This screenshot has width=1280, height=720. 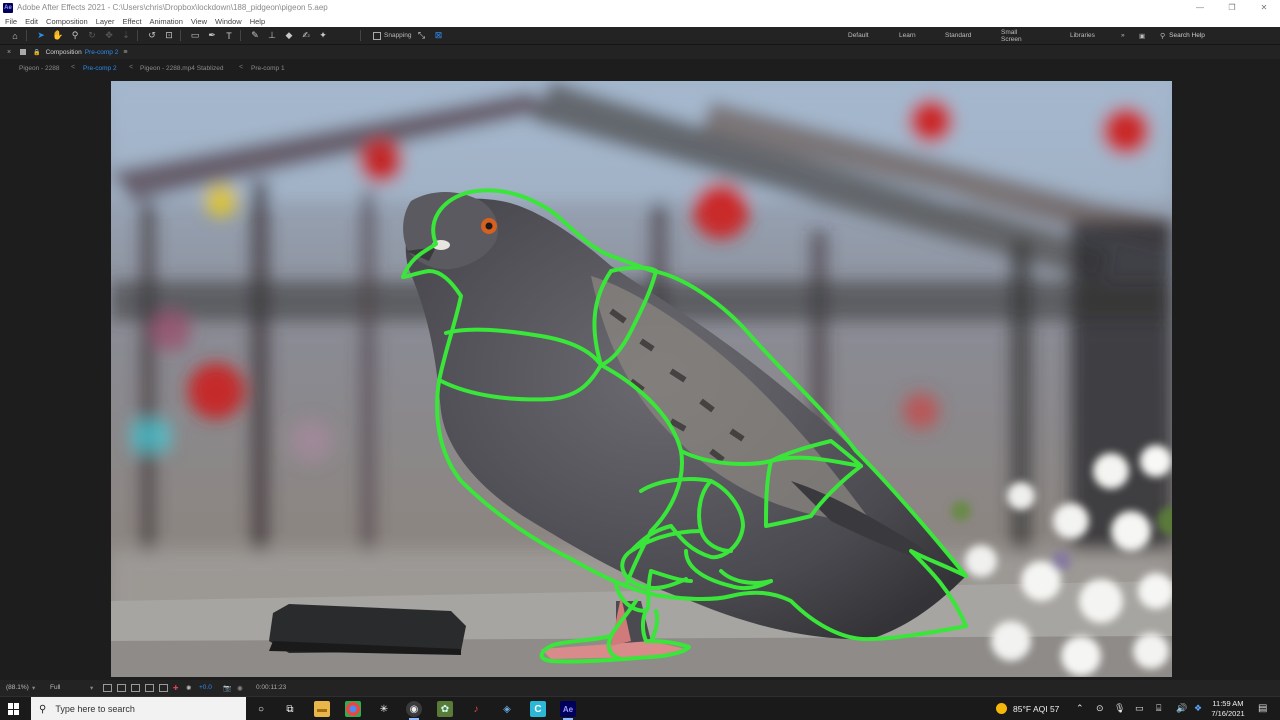 What do you see at coordinates (289, 36) in the screenshot?
I see `eraser-tool-icon: ◆` at bounding box center [289, 36].